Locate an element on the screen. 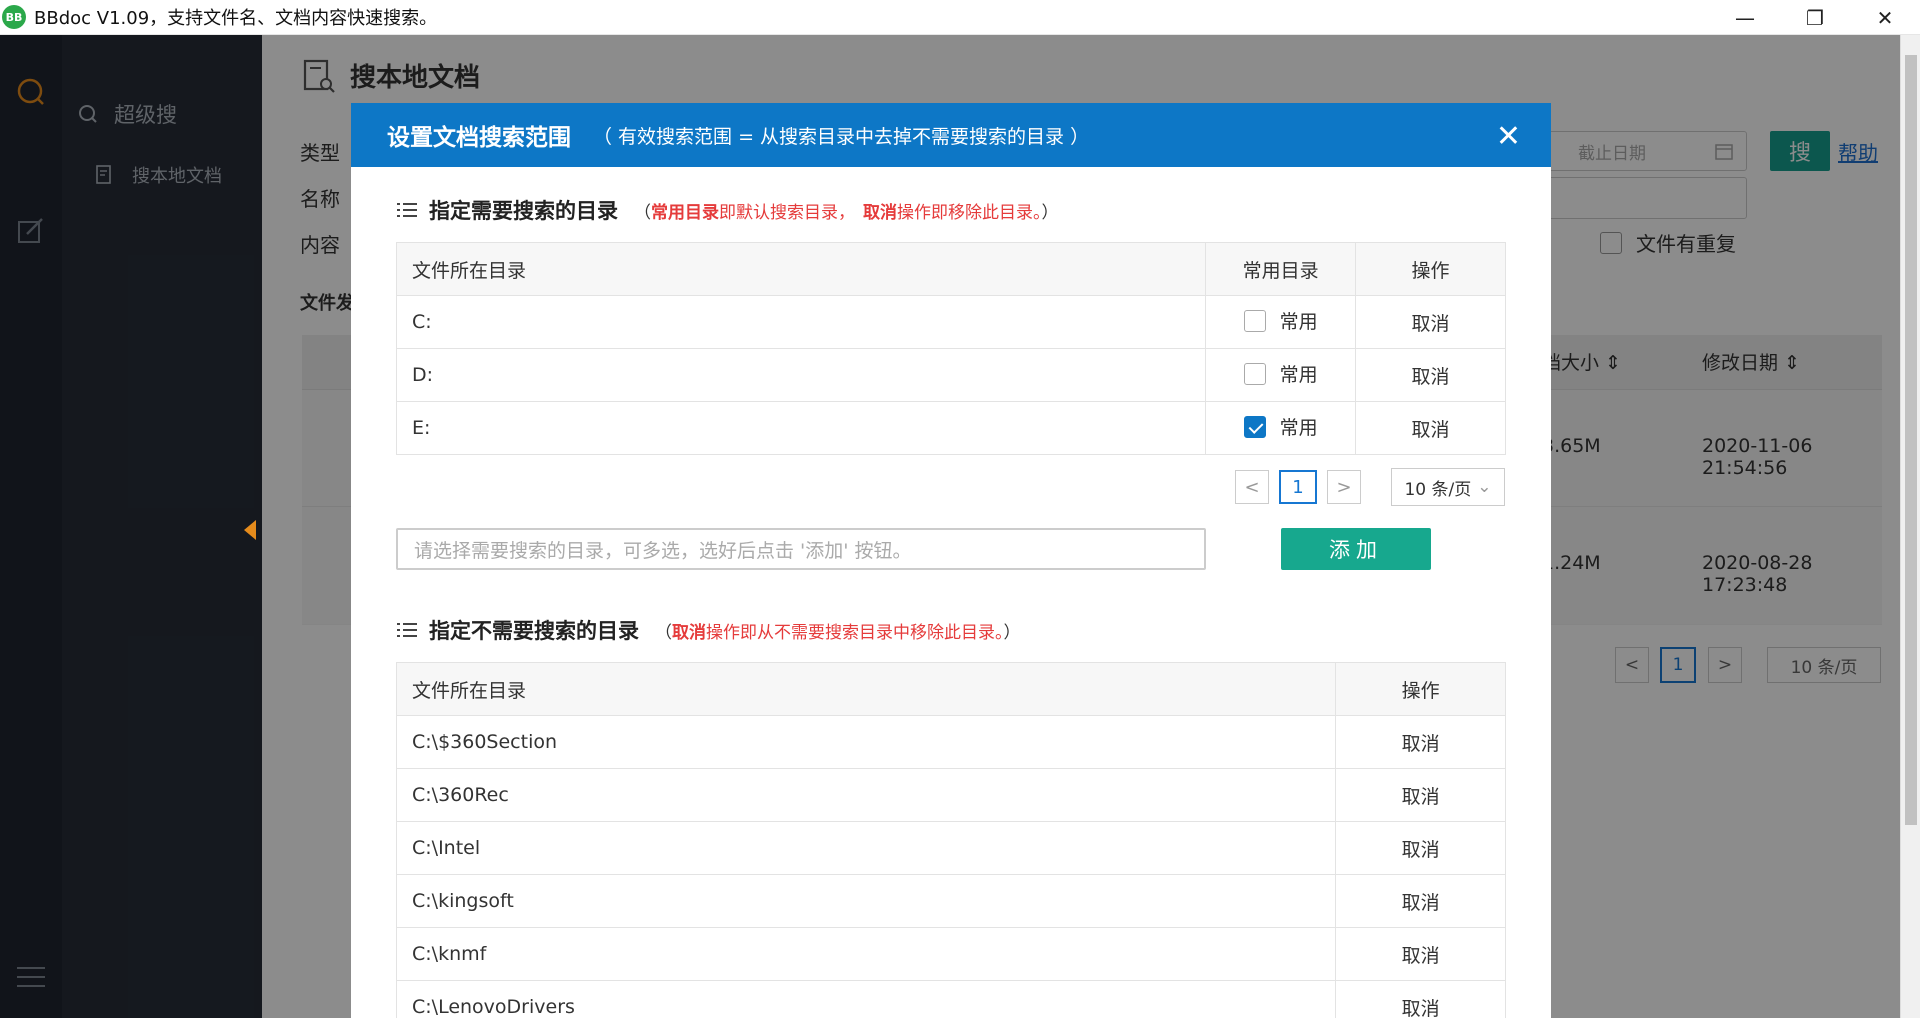  include-pager: < 1 > 10 条/页 ⌄ is located at coordinates (1370, 487).